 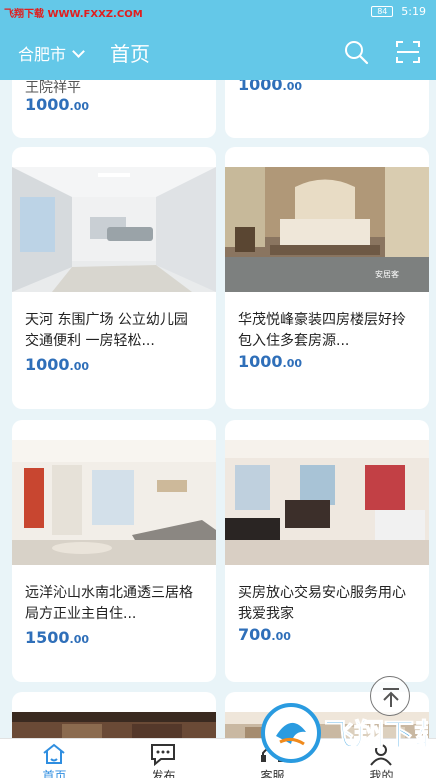 What do you see at coordinates (218, 12) in the screenshot?
I see `status-bar: 飞翔下载 WWW.FXXZ.COM 84 5:19` at bounding box center [218, 12].